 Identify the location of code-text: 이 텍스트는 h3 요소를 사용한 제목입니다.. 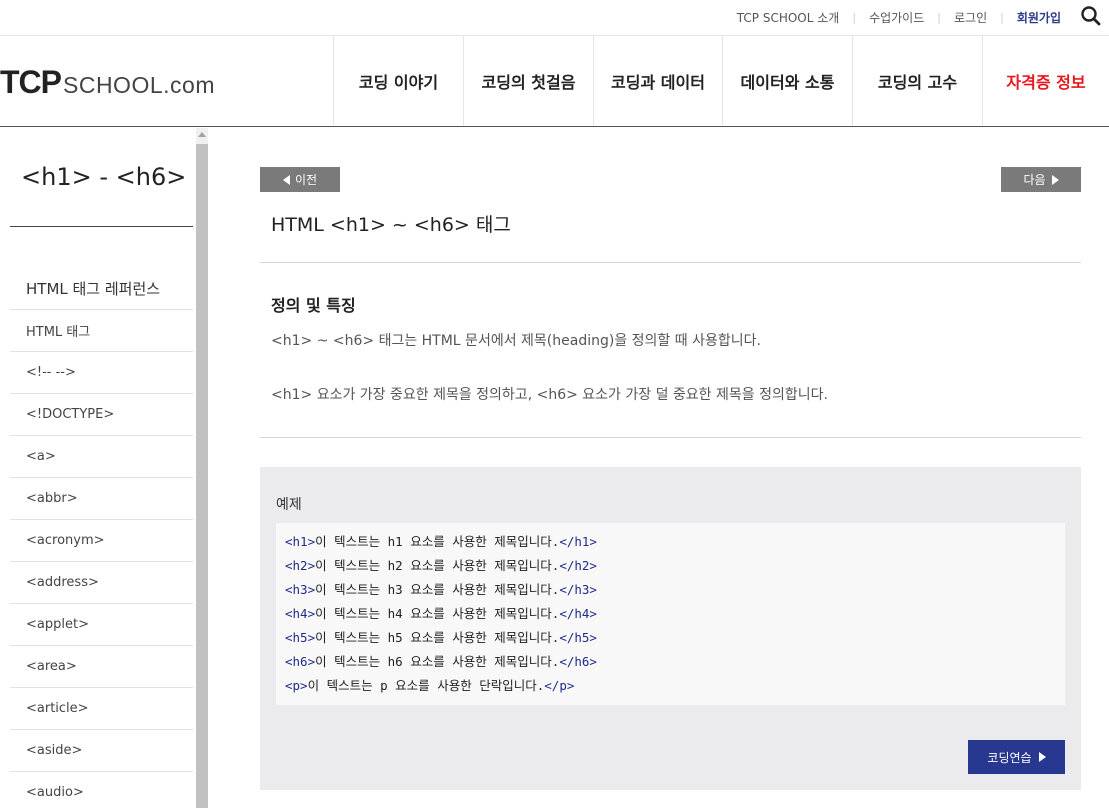
(437, 589).